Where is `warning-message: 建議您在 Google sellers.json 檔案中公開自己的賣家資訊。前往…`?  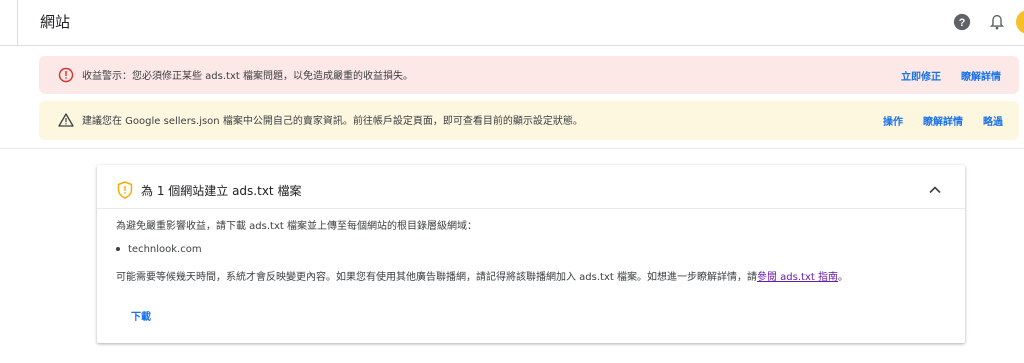
warning-message: 建議您在 Google sellers.json 檔案中公開自己的賣家資訊。前往… is located at coordinates (332, 121).